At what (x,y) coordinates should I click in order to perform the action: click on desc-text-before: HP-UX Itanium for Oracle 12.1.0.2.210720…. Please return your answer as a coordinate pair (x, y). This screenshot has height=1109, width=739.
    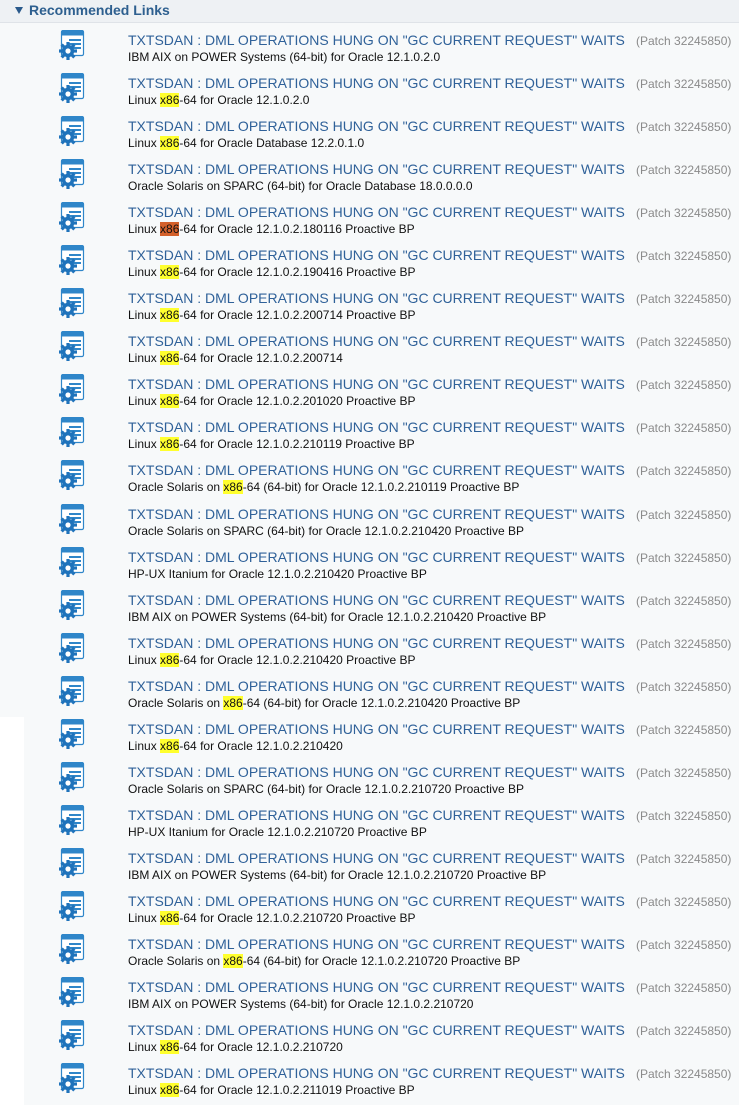
    Looking at the image, I should click on (277, 831).